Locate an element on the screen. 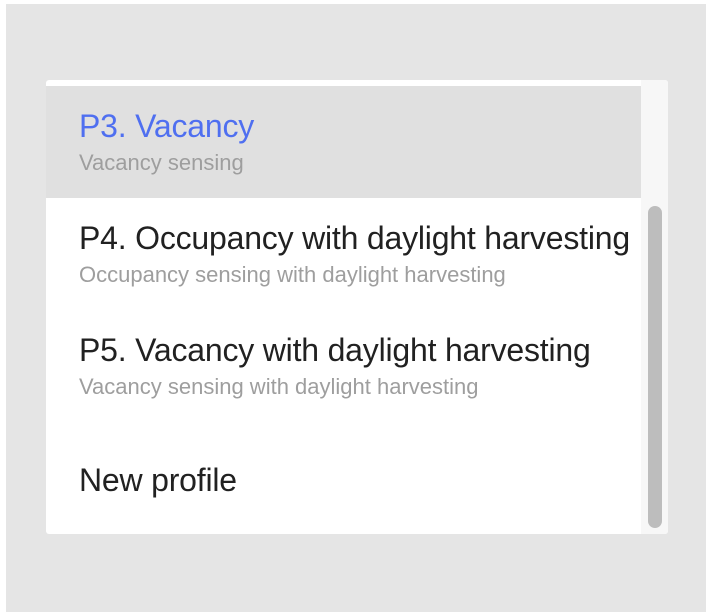  list-item-title: P3. Vacancy is located at coordinates (167, 126).